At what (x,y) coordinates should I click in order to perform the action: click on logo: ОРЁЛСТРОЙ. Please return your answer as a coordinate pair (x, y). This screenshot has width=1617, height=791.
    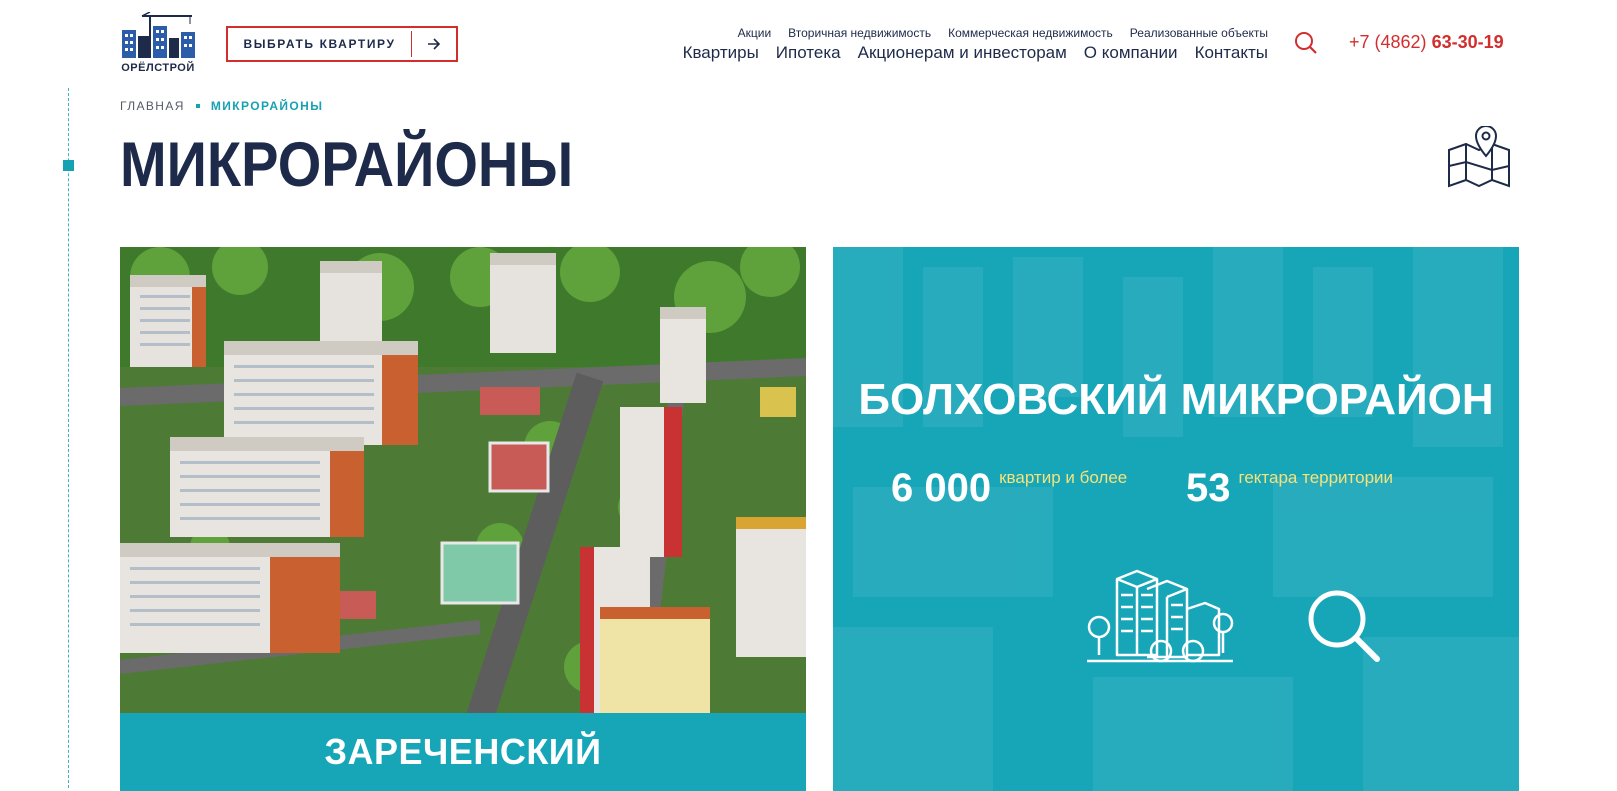
    Looking at the image, I should click on (160, 45).